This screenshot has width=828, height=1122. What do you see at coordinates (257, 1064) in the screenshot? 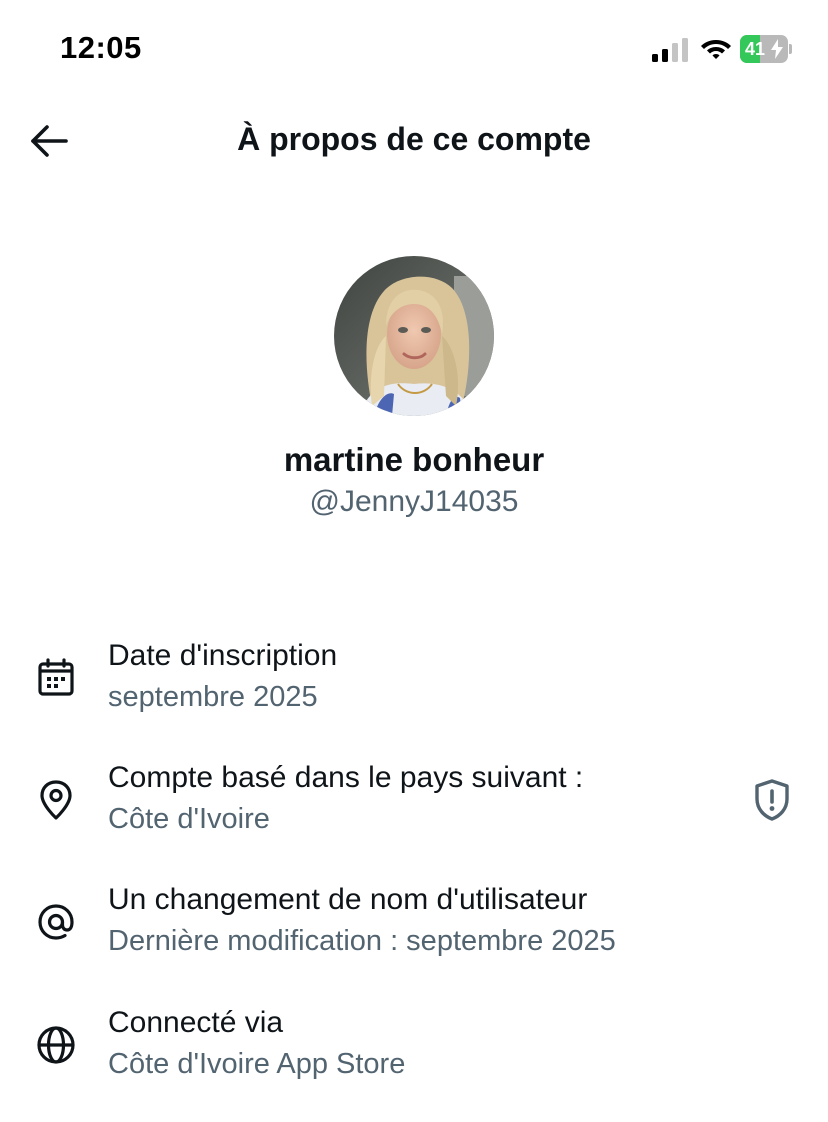
I see `info-subtitle: Côte d'Ivoire App Store` at bounding box center [257, 1064].